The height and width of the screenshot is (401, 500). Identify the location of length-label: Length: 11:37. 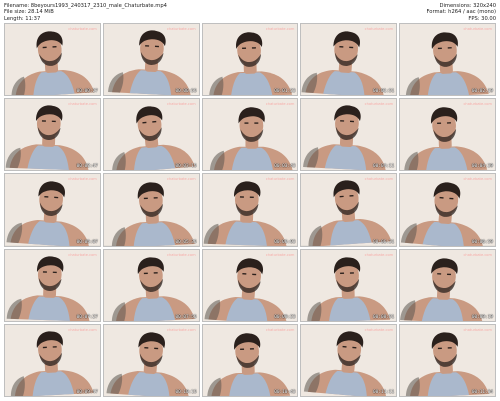
(22, 18).